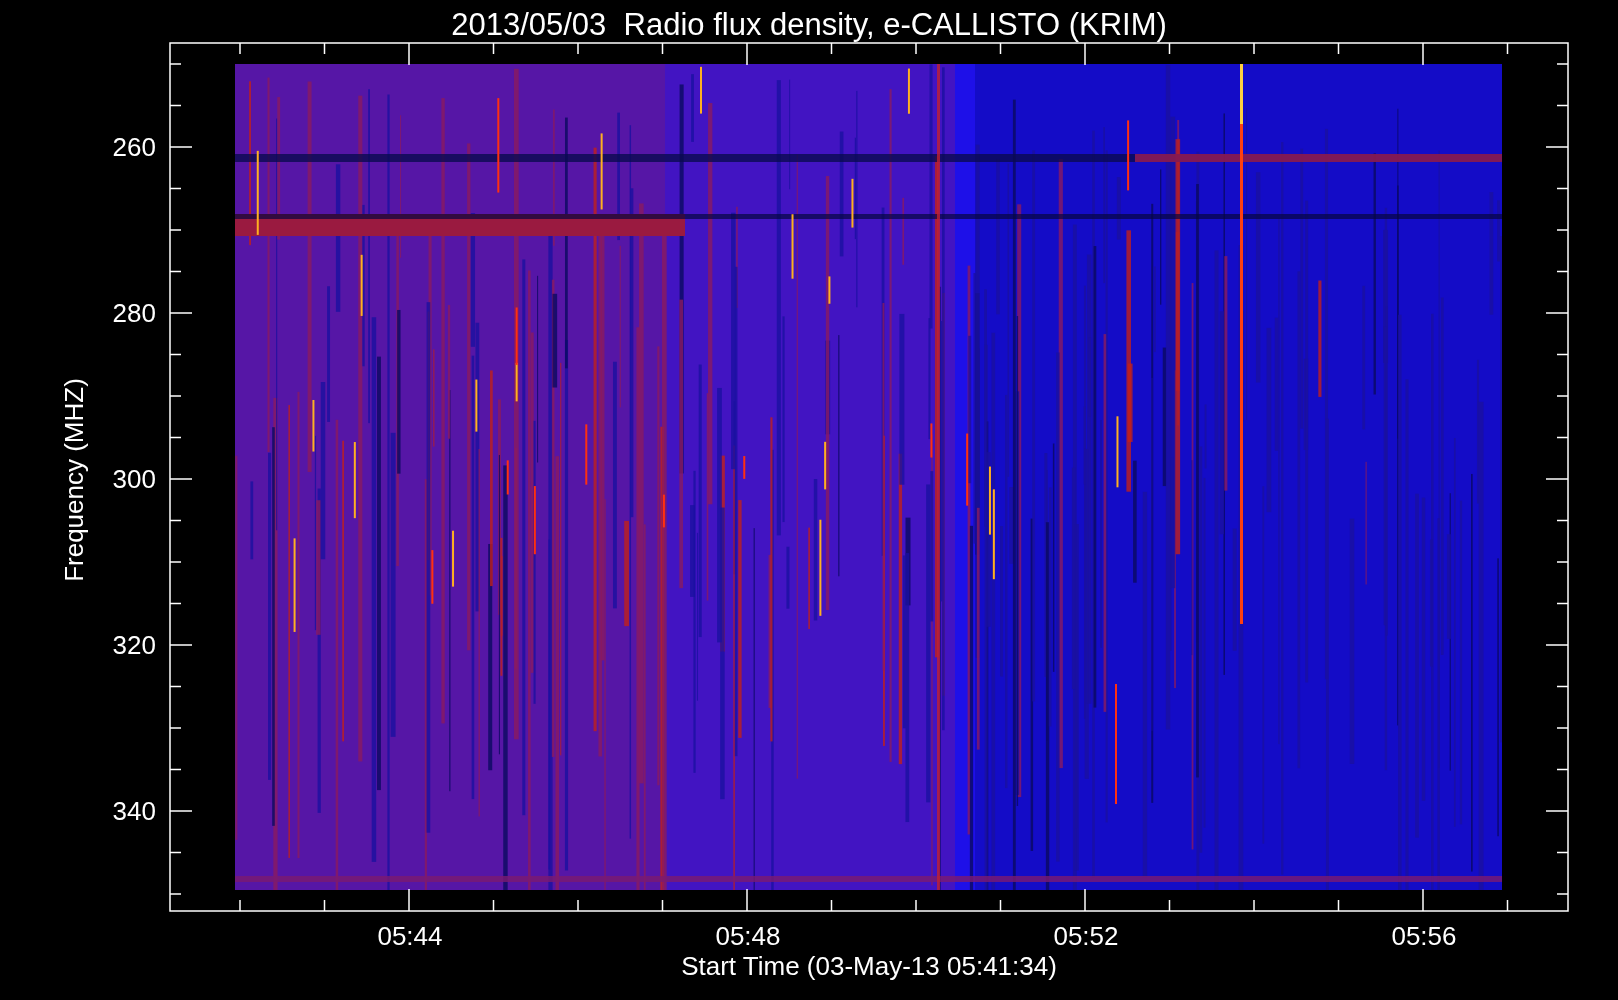 The image size is (1618, 1000). I want to click on x-axis-title: Start Time (03-May-13 05:41:34), so click(869, 966).